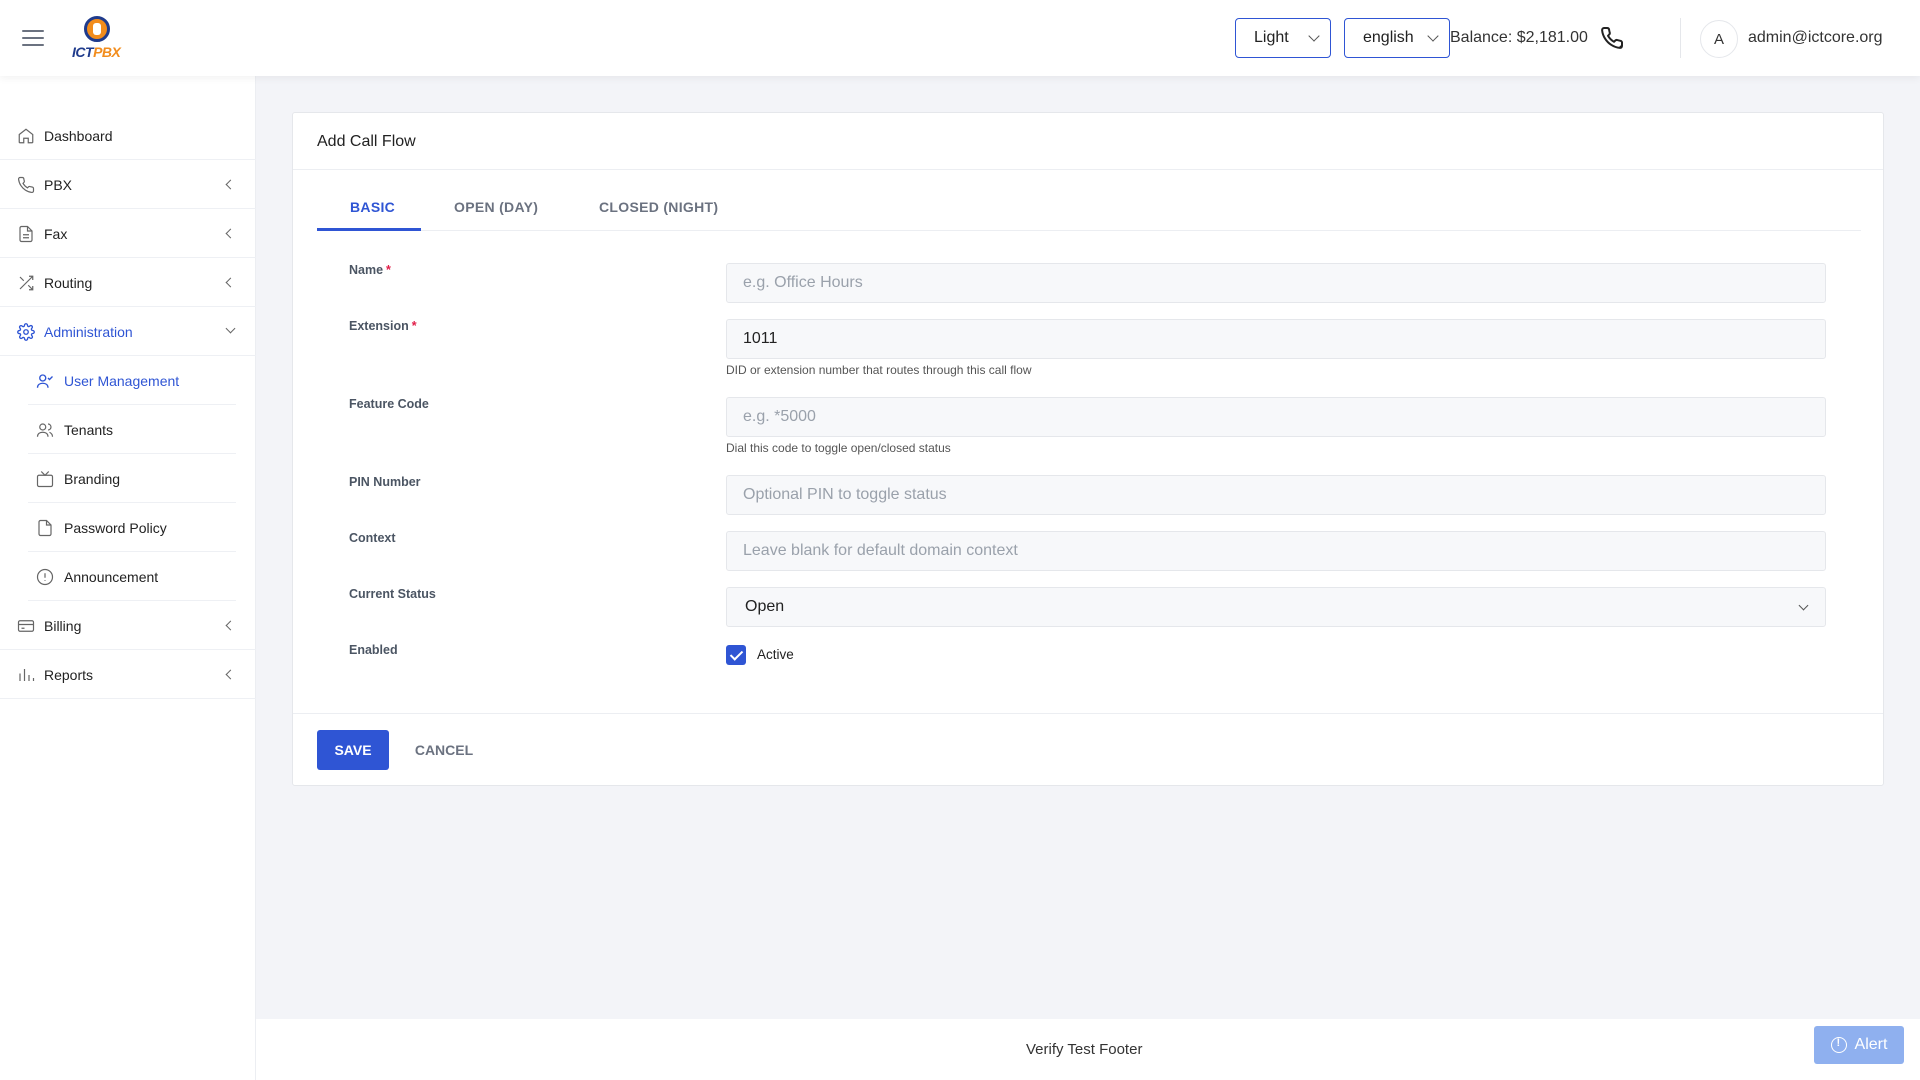  Describe the element at coordinates (1719, 39) in the screenshot. I see `avatar: A` at that location.